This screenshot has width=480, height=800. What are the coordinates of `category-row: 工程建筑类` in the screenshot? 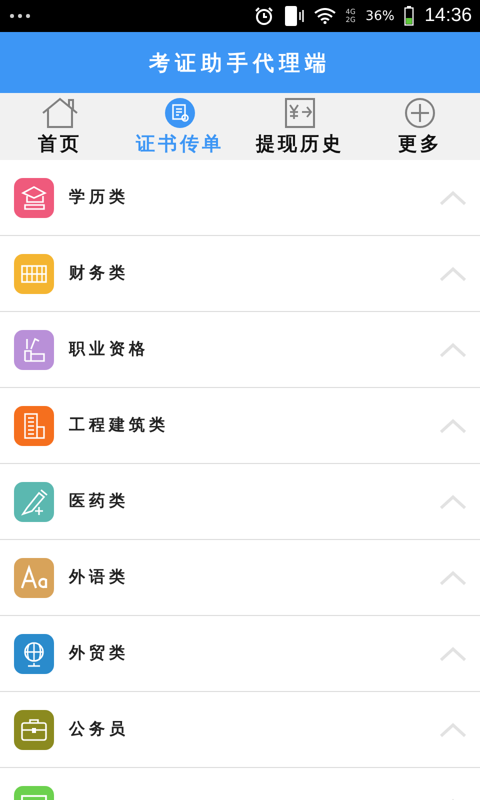 It's located at (240, 426).